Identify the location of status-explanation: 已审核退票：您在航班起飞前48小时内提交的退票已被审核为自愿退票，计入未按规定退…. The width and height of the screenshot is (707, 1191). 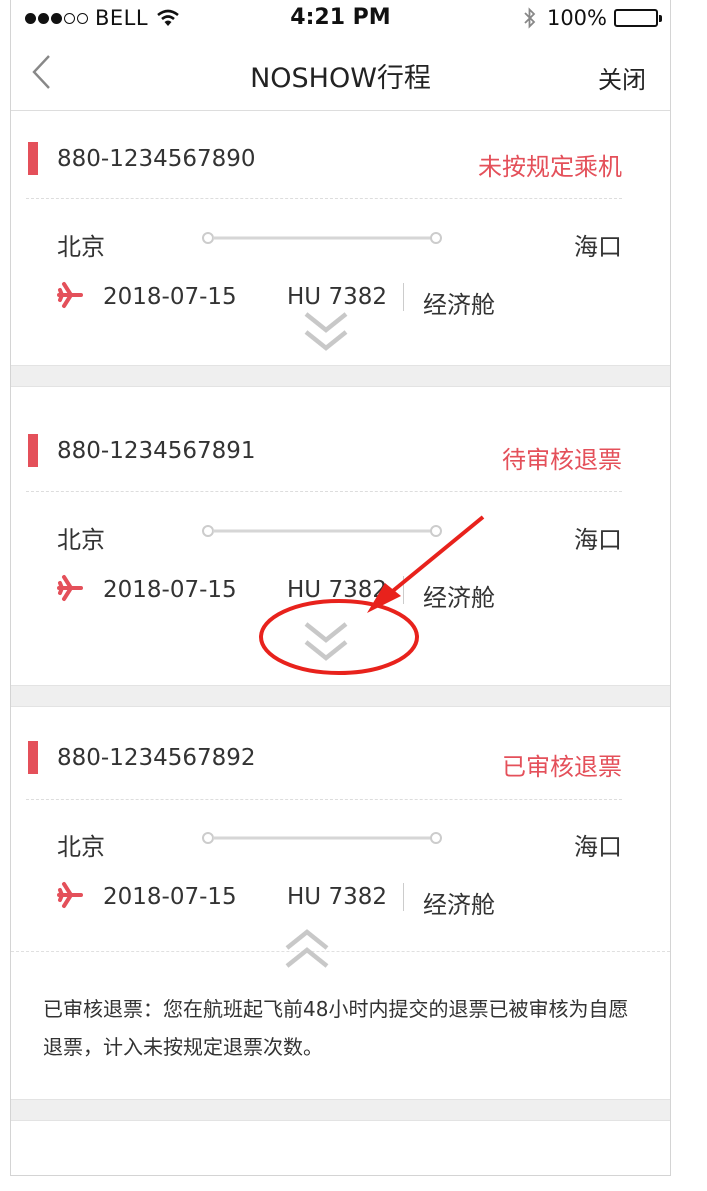
(336, 1028).